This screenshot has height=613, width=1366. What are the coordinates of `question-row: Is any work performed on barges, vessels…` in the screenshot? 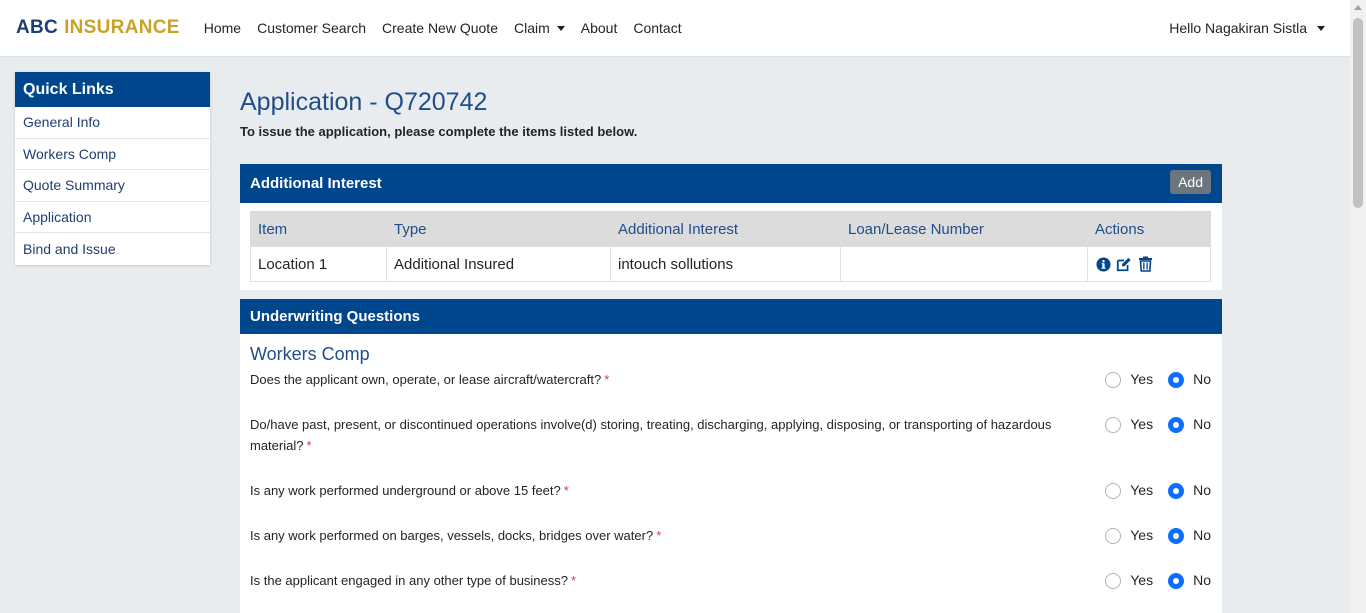 It's located at (731, 535).